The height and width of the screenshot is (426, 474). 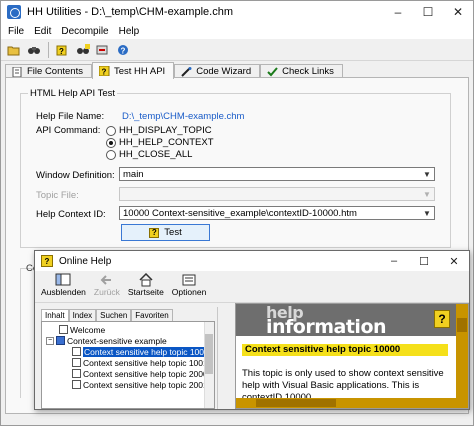 I want to click on online-help-title-bar: ? Online Help – ☐ ✕, so click(x=252, y=261).